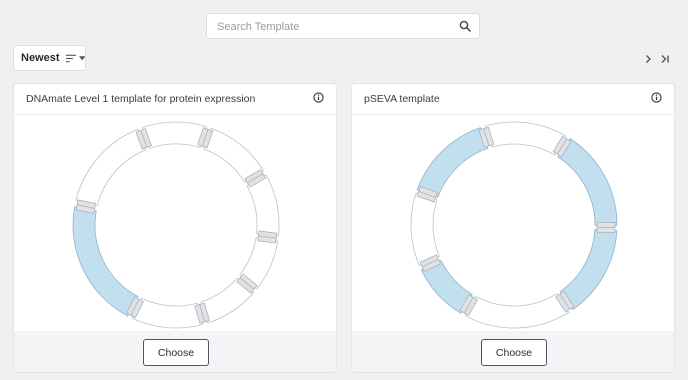 The image size is (688, 380). Describe the element at coordinates (81, 57) in the screenshot. I see `caret-down-icon` at that location.